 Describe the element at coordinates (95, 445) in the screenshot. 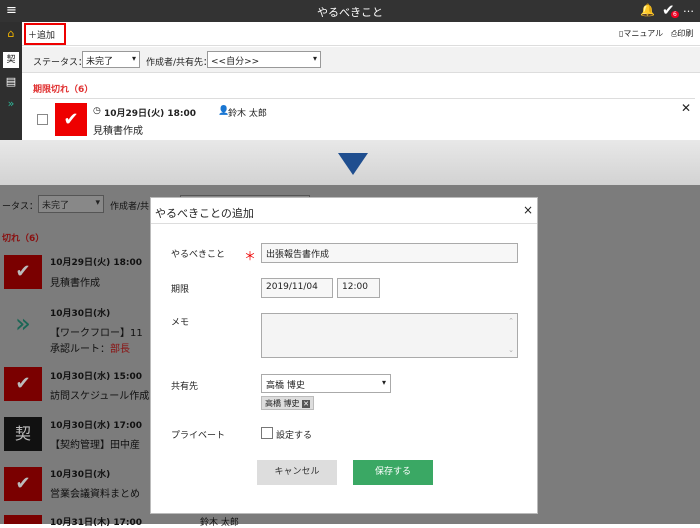

I see `bg-item-title: 【契約管理】田中産` at that location.